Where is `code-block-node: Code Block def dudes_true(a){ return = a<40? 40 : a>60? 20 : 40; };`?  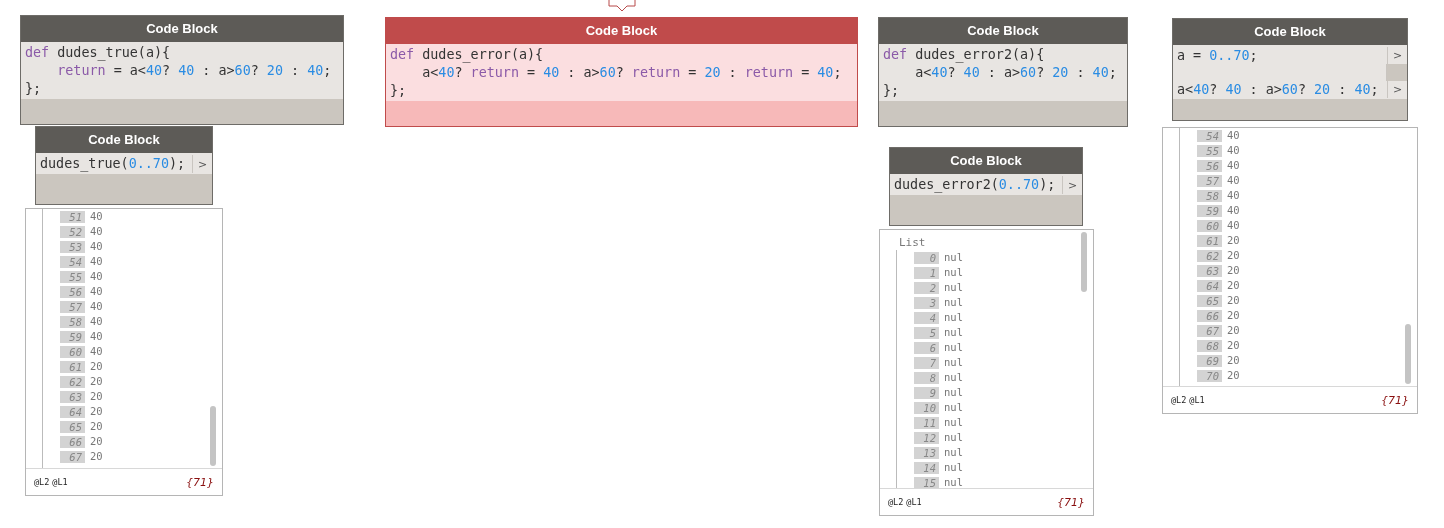
code-block-node: Code Block def dudes_true(a){ return = a<40? 40 : a>60? 20 : 40; }; is located at coordinates (182, 70).